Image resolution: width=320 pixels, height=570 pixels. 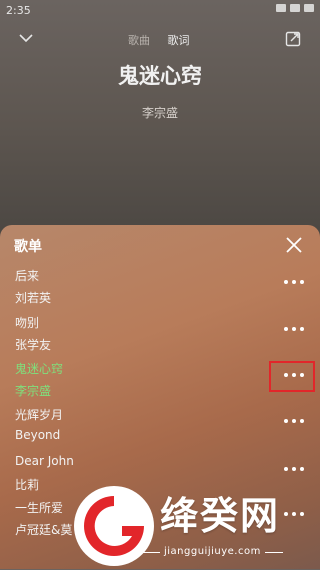 I want to click on song-name: 一生所爱, so click(x=39, y=508).